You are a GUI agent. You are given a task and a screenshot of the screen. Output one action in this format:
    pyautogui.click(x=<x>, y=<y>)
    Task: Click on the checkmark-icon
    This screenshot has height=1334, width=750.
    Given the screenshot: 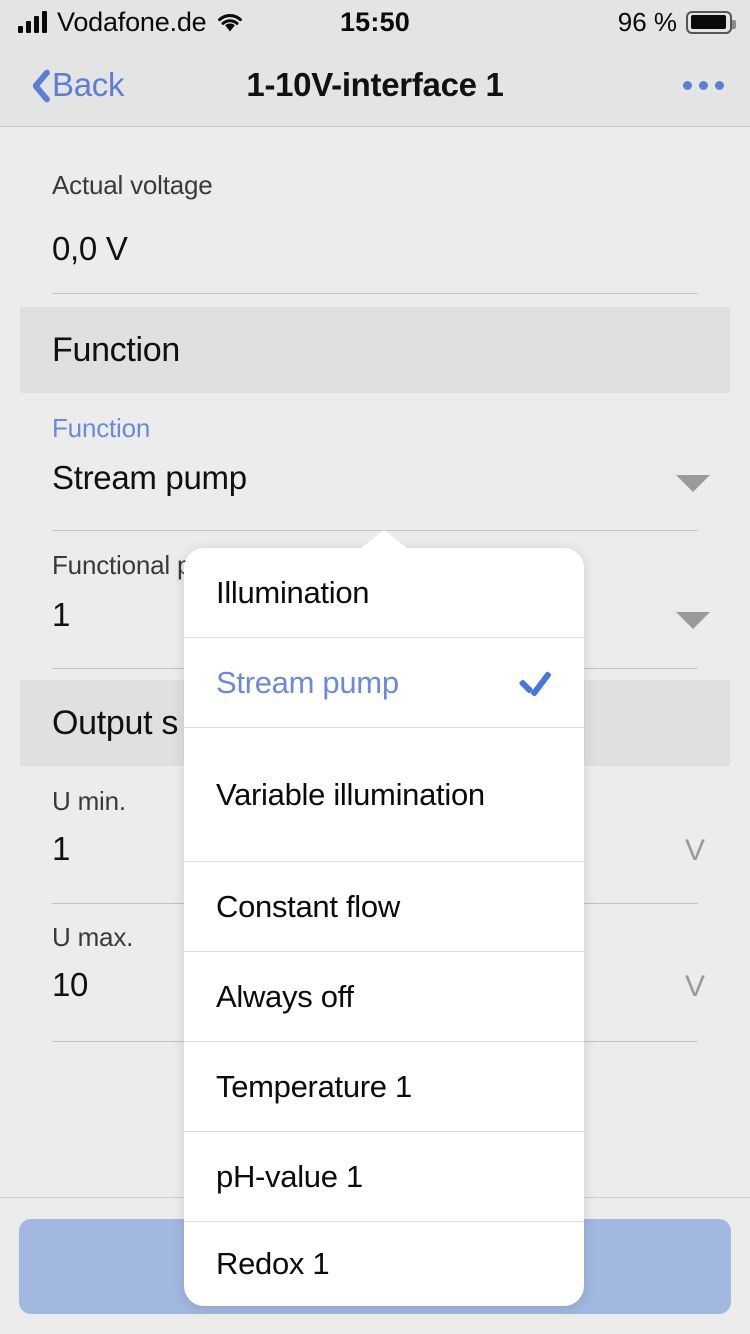 What is the action you would take?
    pyautogui.click(x=535, y=683)
    